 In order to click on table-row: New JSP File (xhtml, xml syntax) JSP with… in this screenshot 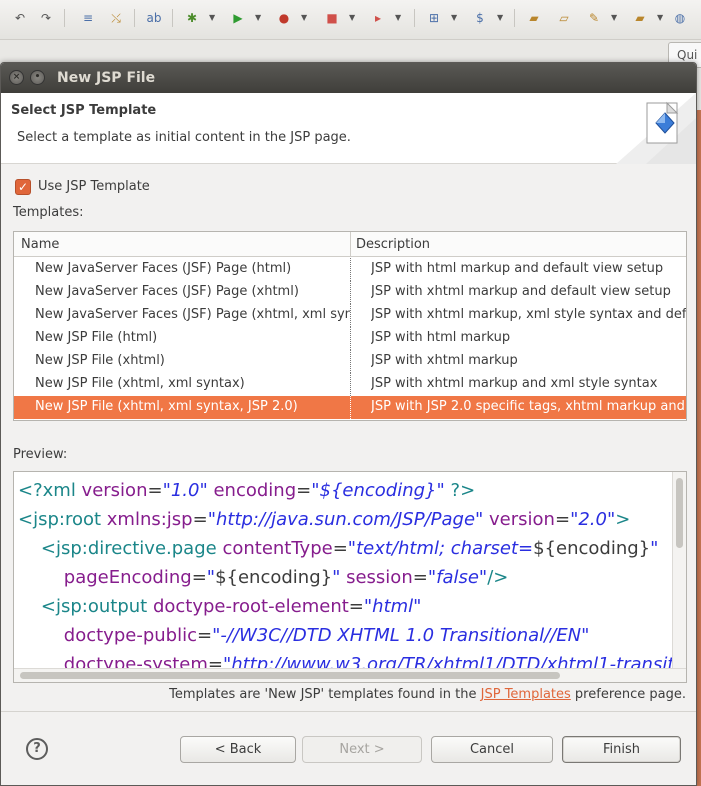, I will do `click(350, 384)`.